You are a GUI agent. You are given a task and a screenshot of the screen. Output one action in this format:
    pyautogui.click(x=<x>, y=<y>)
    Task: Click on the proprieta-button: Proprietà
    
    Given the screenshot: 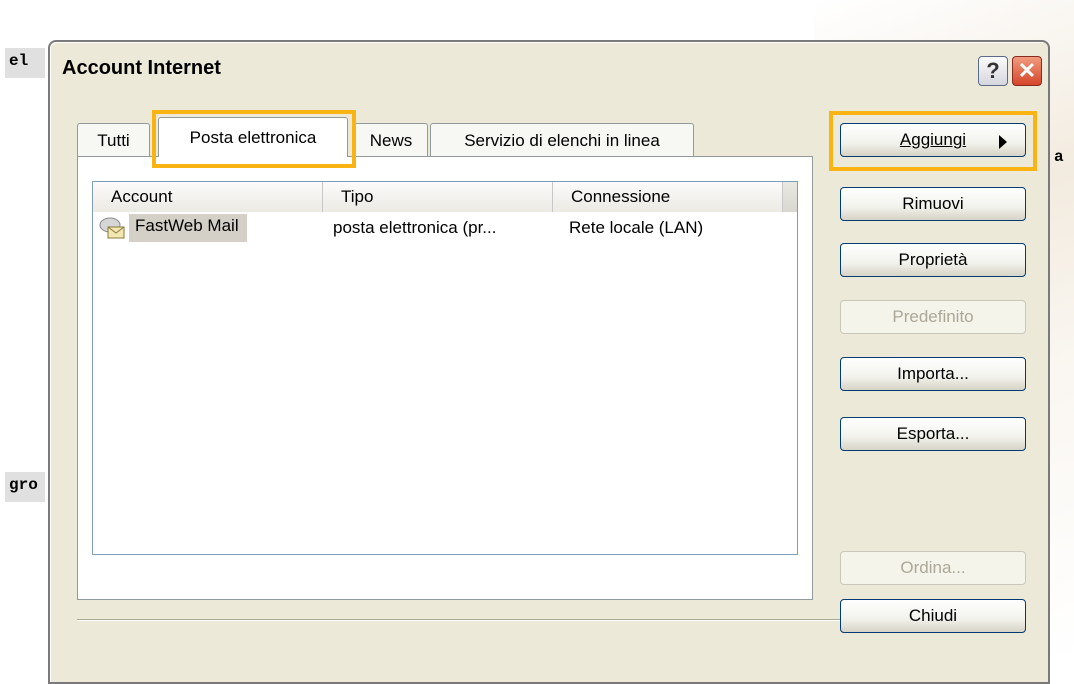 What is the action you would take?
    pyautogui.click(x=933, y=260)
    